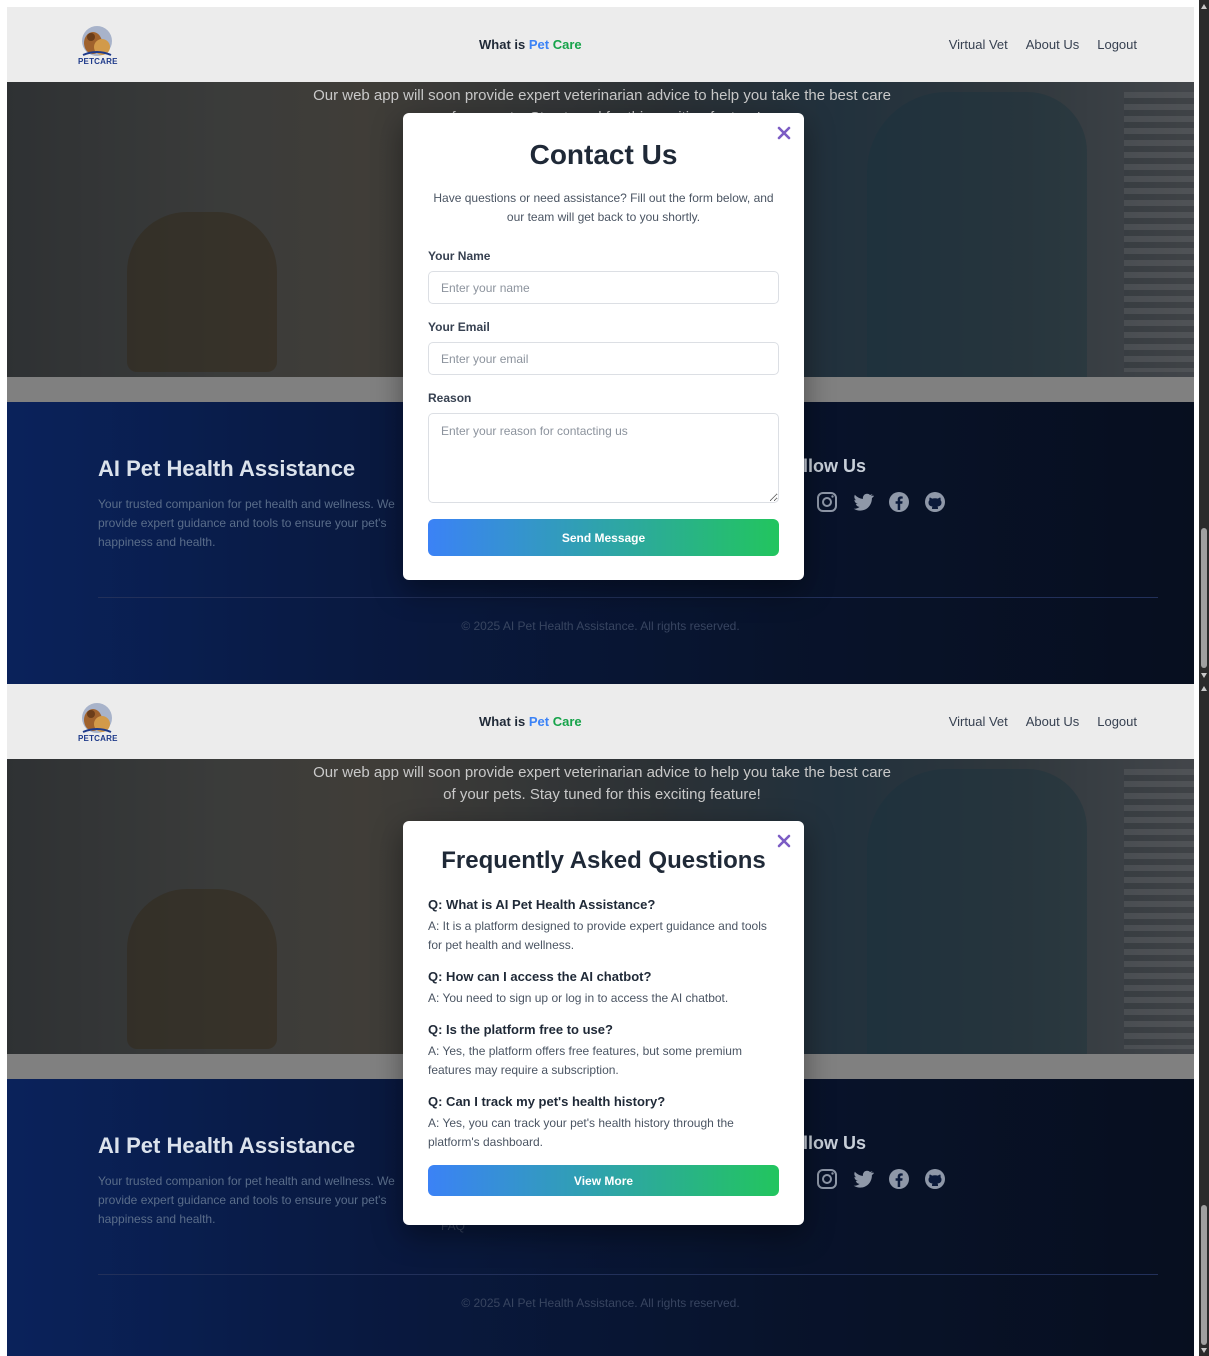 This screenshot has height=1356, width=1209. What do you see at coordinates (603, 1180) in the screenshot?
I see `view-more-button: View More` at bounding box center [603, 1180].